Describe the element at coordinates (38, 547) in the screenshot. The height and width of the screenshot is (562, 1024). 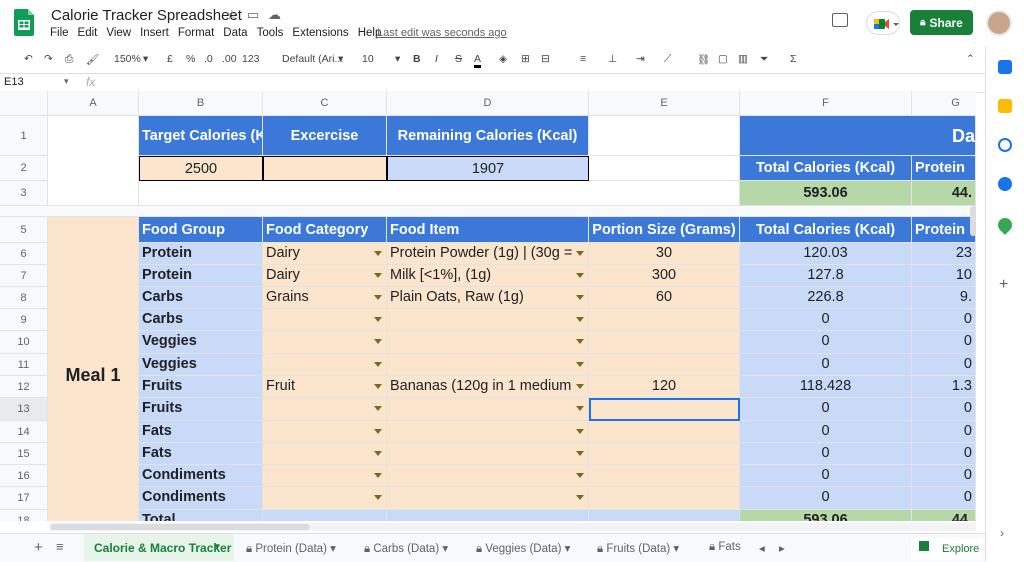
I see `add-sheet-icon: +` at that location.